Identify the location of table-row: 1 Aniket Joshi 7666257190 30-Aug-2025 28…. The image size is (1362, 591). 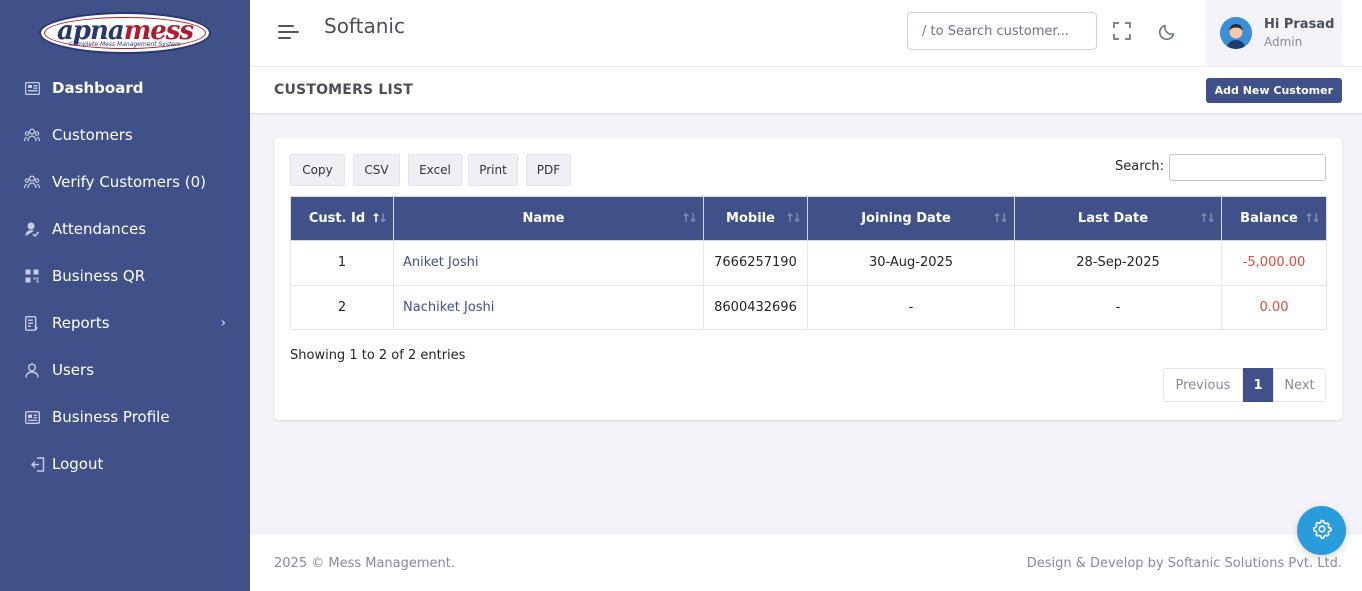
(808, 263).